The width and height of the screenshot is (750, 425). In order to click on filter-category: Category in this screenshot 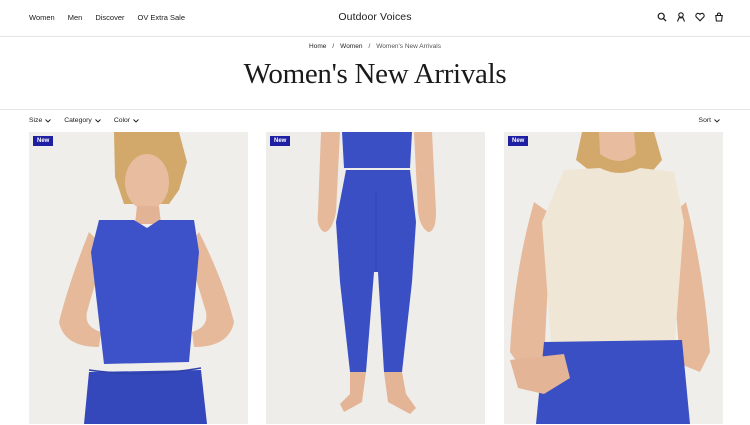, I will do `click(82, 120)`.